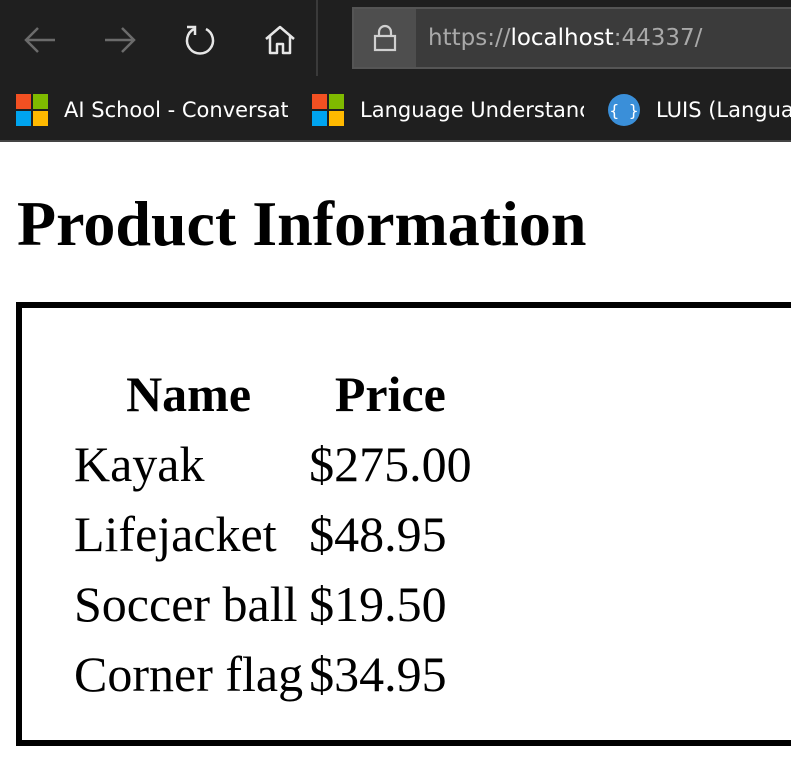 This screenshot has width=791, height=777. I want to click on product-price: $34.95, so click(378, 674).